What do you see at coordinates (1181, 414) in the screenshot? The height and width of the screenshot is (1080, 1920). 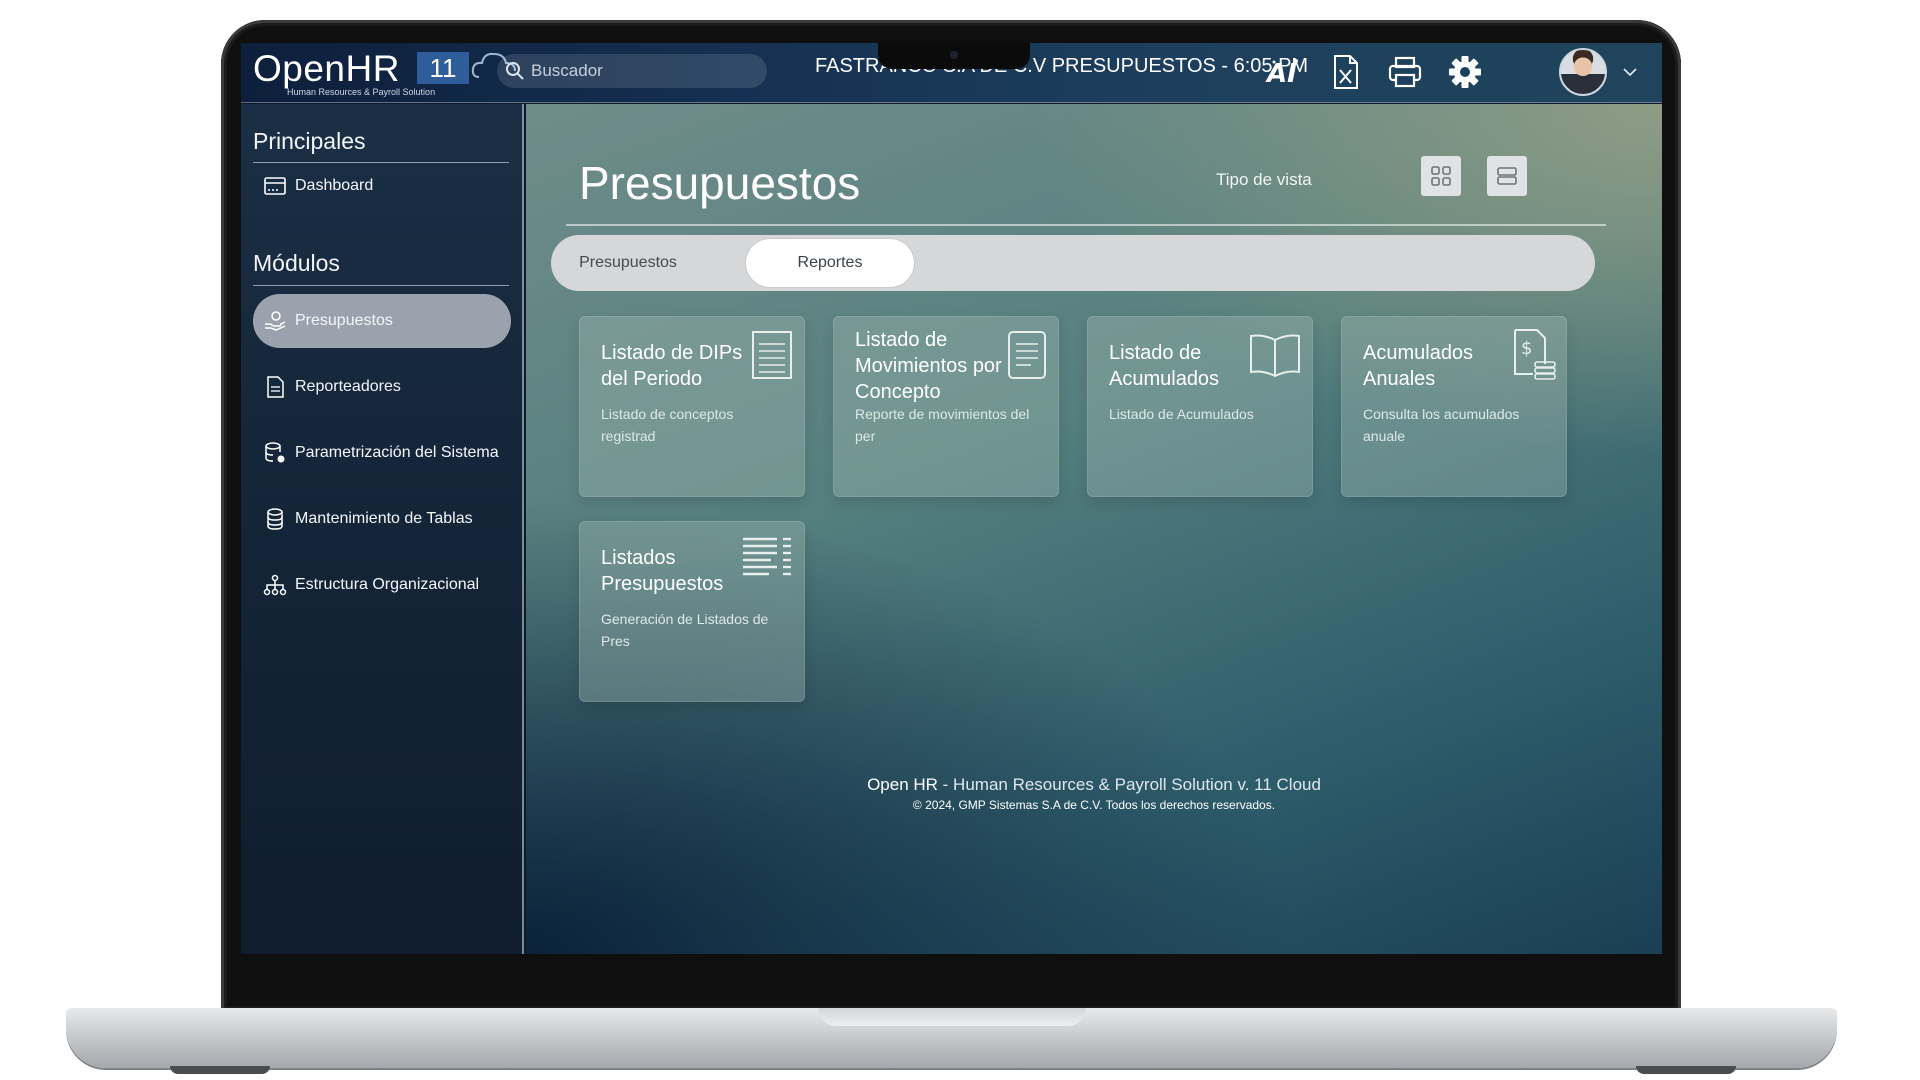 I see `card-description: Listado de Acumulados` at bounding box center [1181, 414].